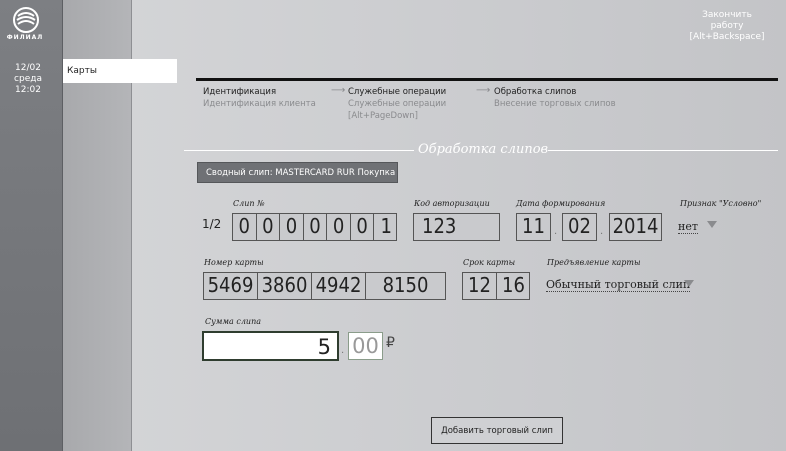 This screenshot has width=786, height=451. I want to click on date-month-value: 02, so click(579, 226).